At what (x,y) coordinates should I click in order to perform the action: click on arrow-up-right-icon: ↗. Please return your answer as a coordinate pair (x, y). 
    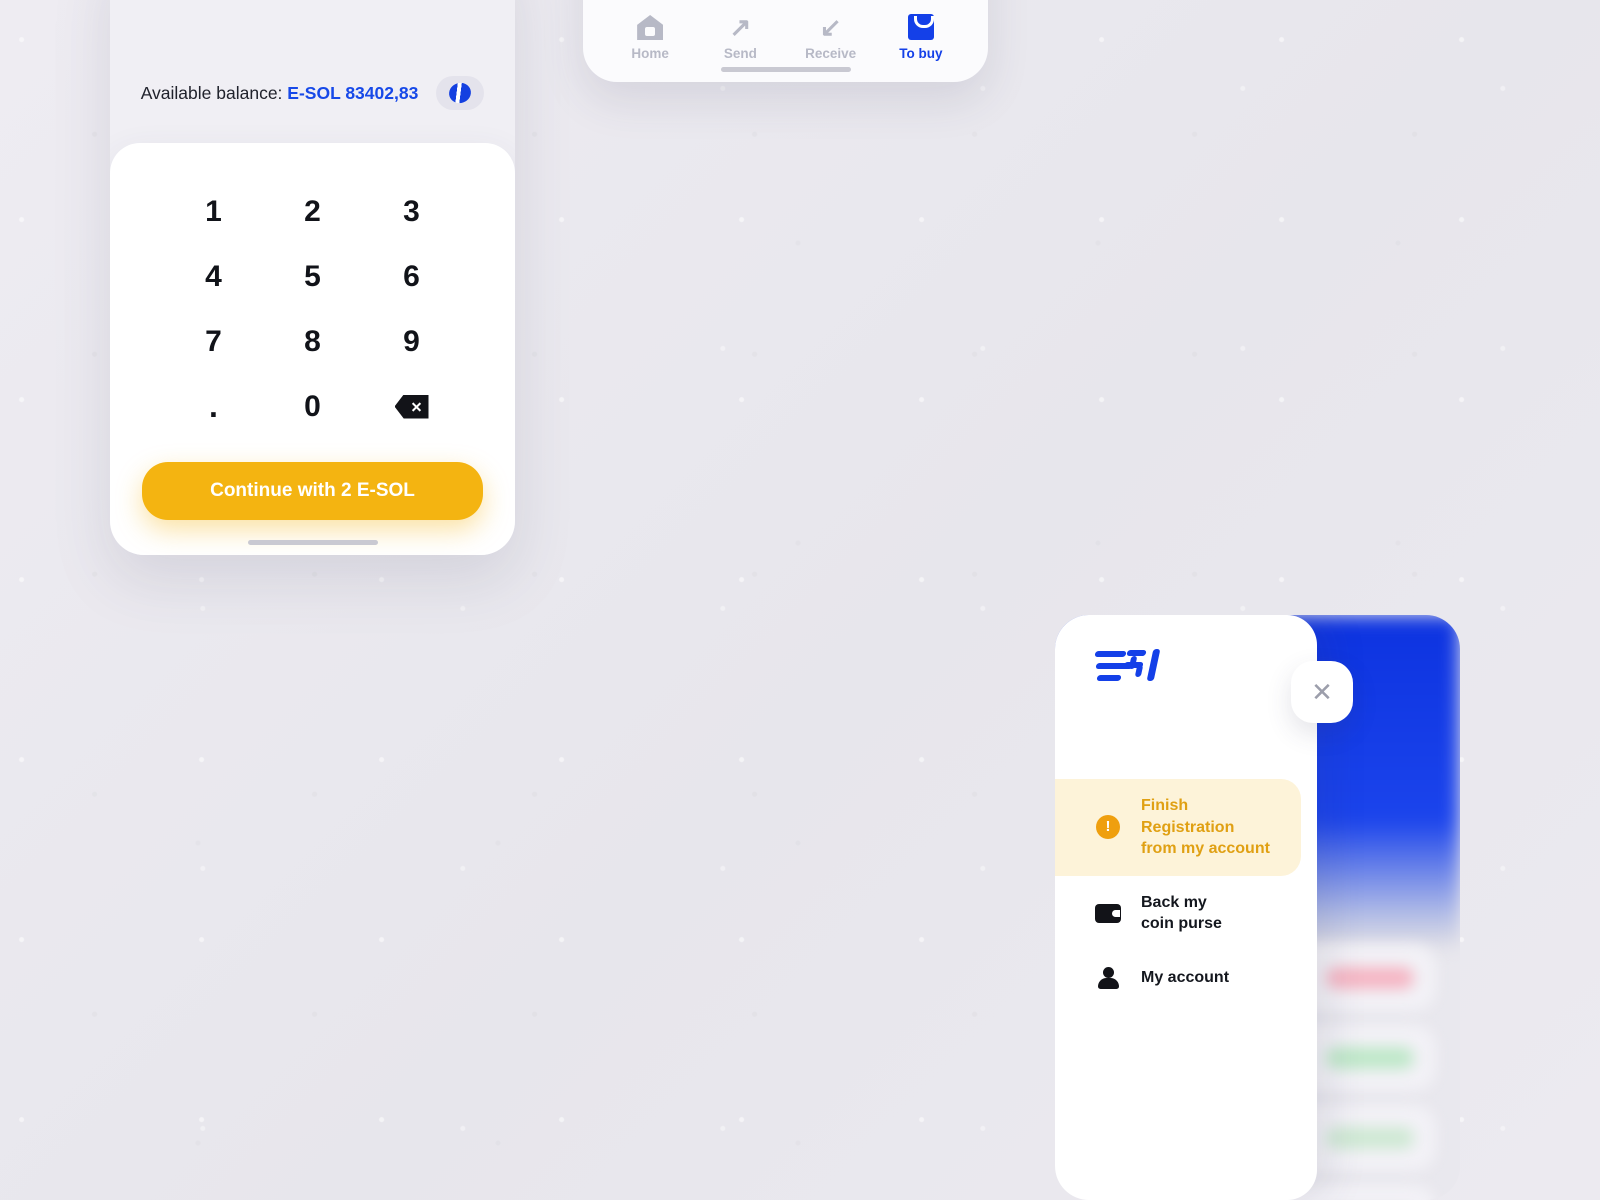
    Looking at the image, I should click on (740, 27).